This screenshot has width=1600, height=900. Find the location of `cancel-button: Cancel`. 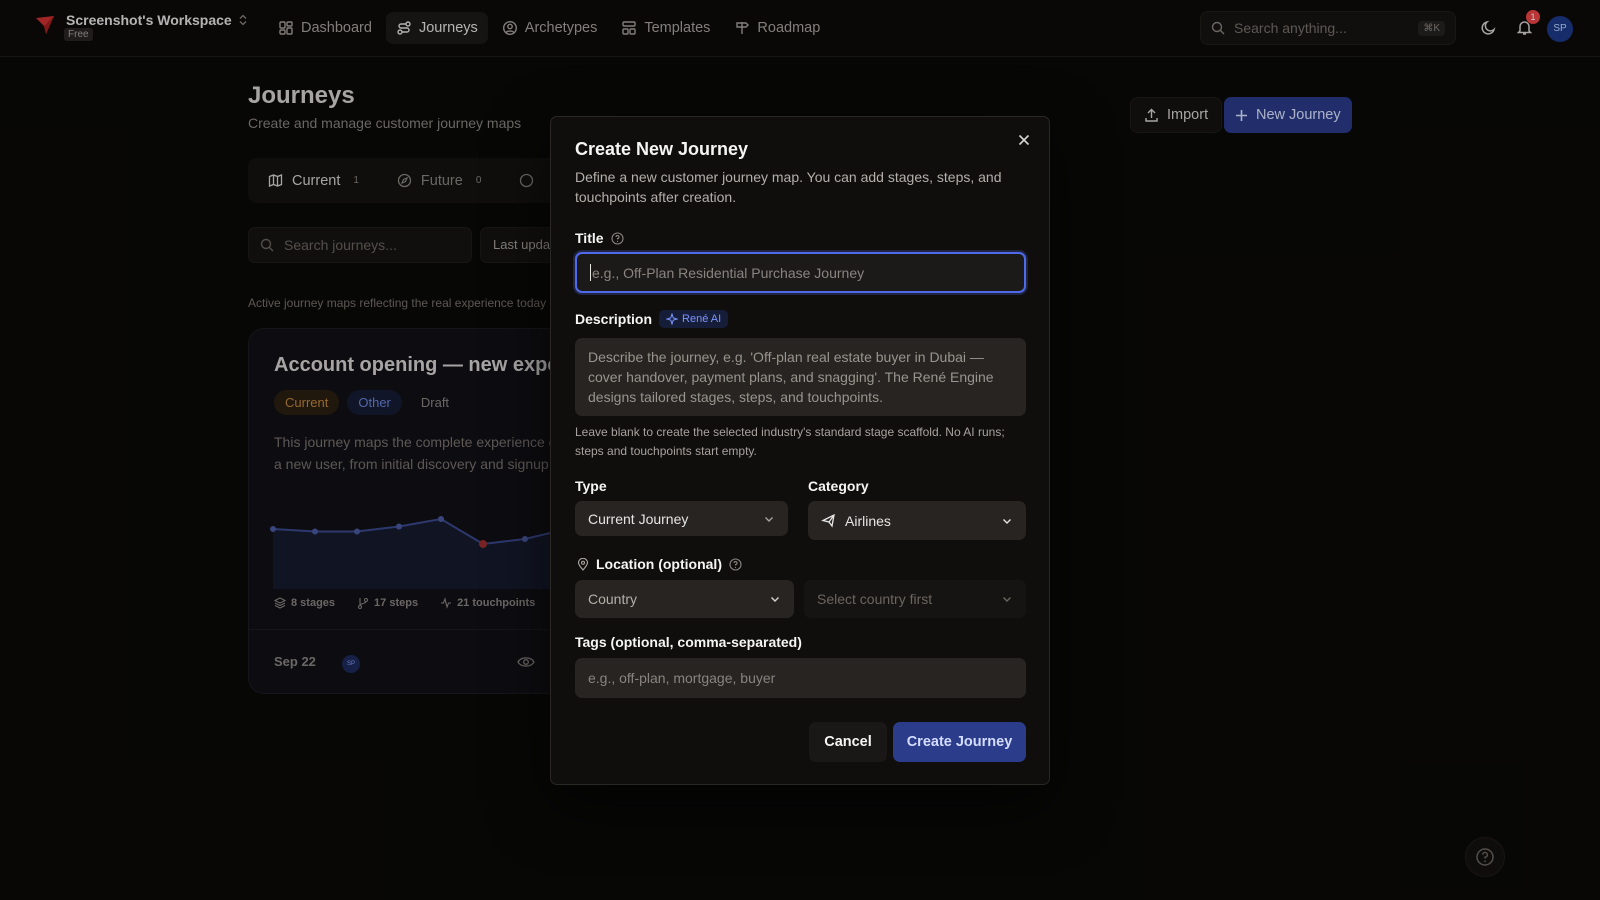

cancel-button: Cancel is located at coordinates (848, 742).